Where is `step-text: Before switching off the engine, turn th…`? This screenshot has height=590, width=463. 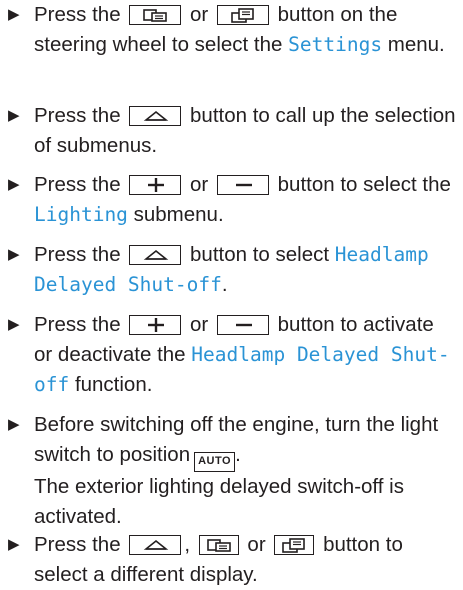 step-text: Before switching off the engine, turn th… is located at coordinates (236, 439).